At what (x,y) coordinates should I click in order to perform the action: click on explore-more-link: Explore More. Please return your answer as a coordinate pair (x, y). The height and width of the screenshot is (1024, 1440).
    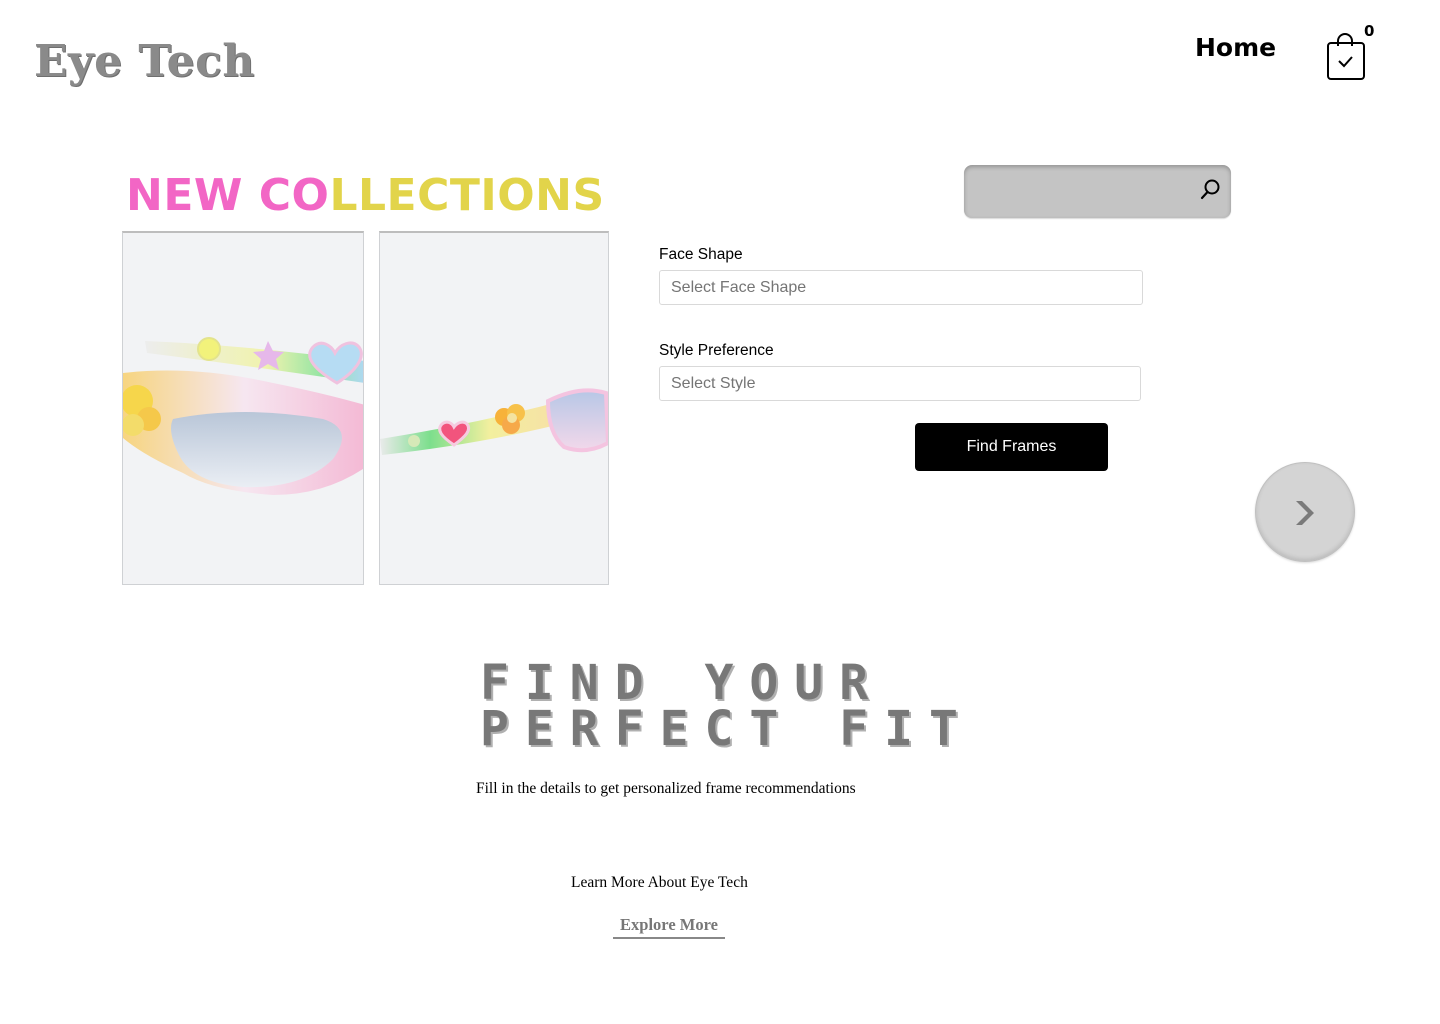
    Looking at the image, I should click on (669, 927).